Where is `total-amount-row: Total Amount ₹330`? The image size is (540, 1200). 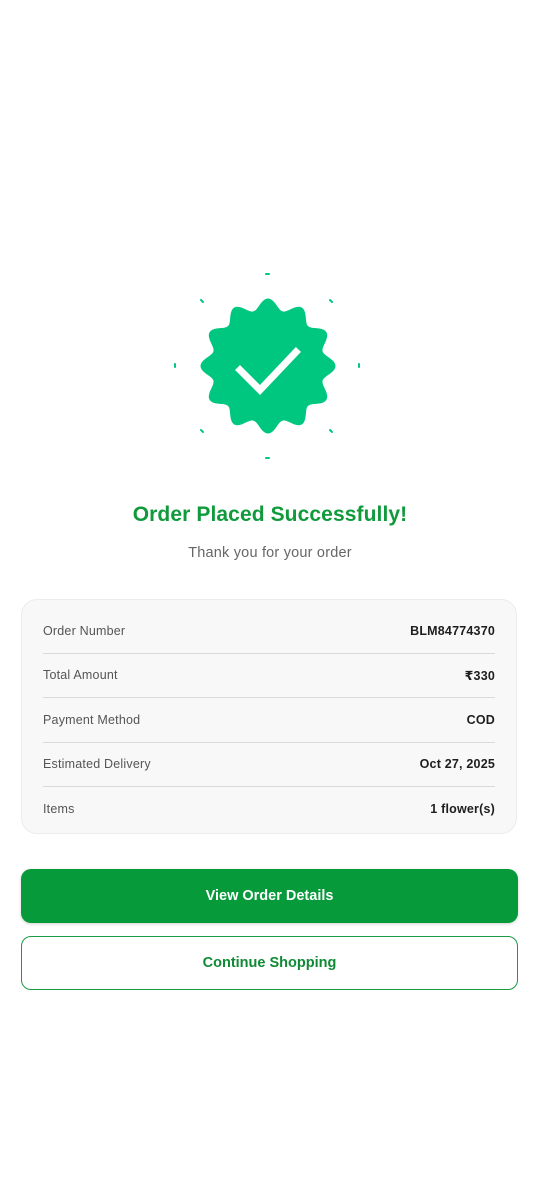 total-amount-row: Total Amount ₹330 is located at coordinates (269, 676).